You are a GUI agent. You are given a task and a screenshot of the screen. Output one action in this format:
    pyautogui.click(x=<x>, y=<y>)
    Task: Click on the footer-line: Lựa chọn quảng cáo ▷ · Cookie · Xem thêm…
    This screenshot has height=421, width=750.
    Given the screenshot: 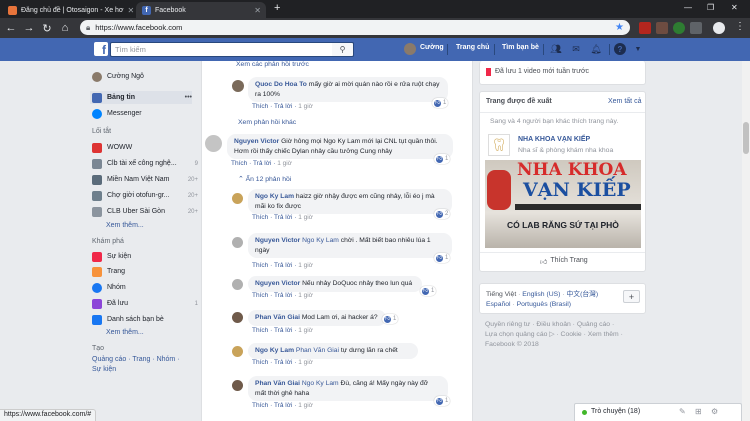 What is the action you would take?
    pyautogui.click(x=554, y=335)
    